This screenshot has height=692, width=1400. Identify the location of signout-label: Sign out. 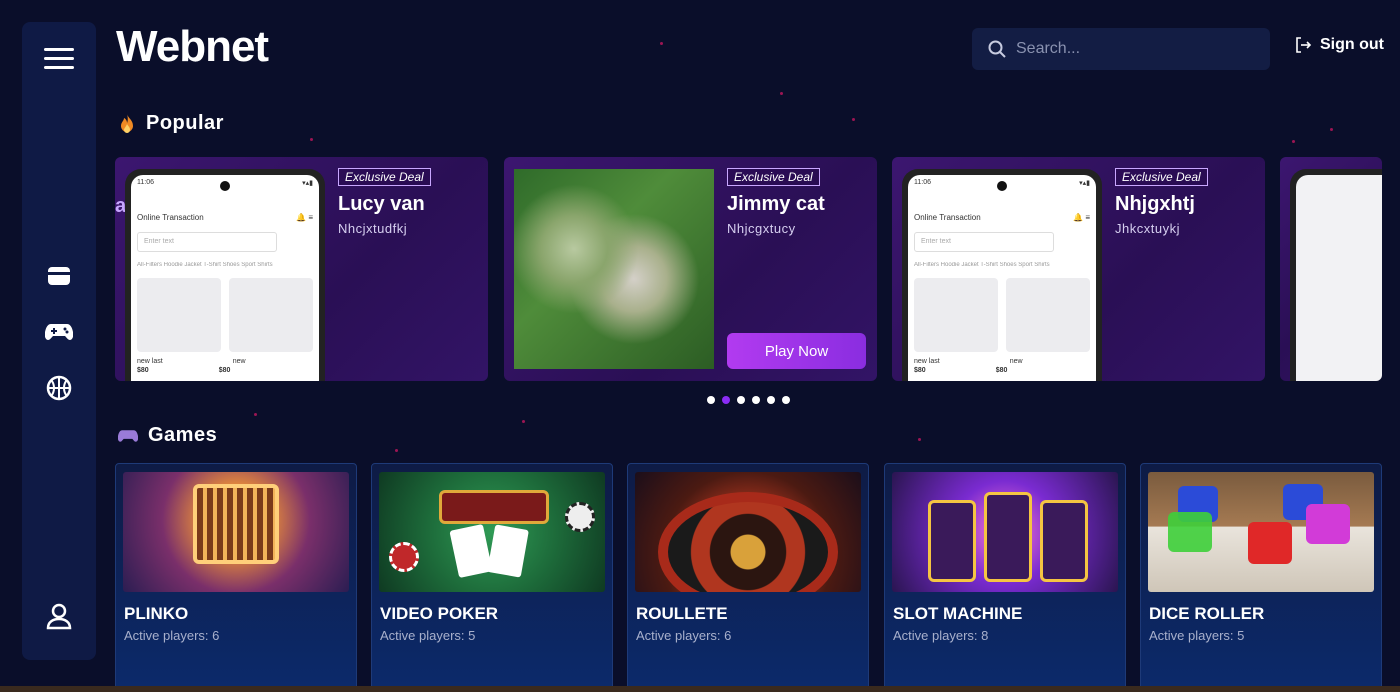
(1352, 44).